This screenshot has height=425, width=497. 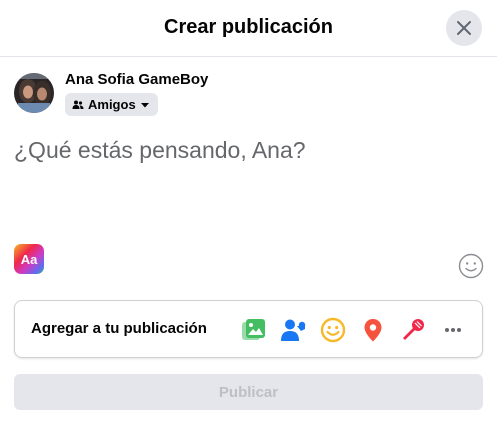 What do you see at coordinates (136, 79) in the screenshot?
I see `user-name: Ana Sofia GameBoy` at bounding box center [136, 79].